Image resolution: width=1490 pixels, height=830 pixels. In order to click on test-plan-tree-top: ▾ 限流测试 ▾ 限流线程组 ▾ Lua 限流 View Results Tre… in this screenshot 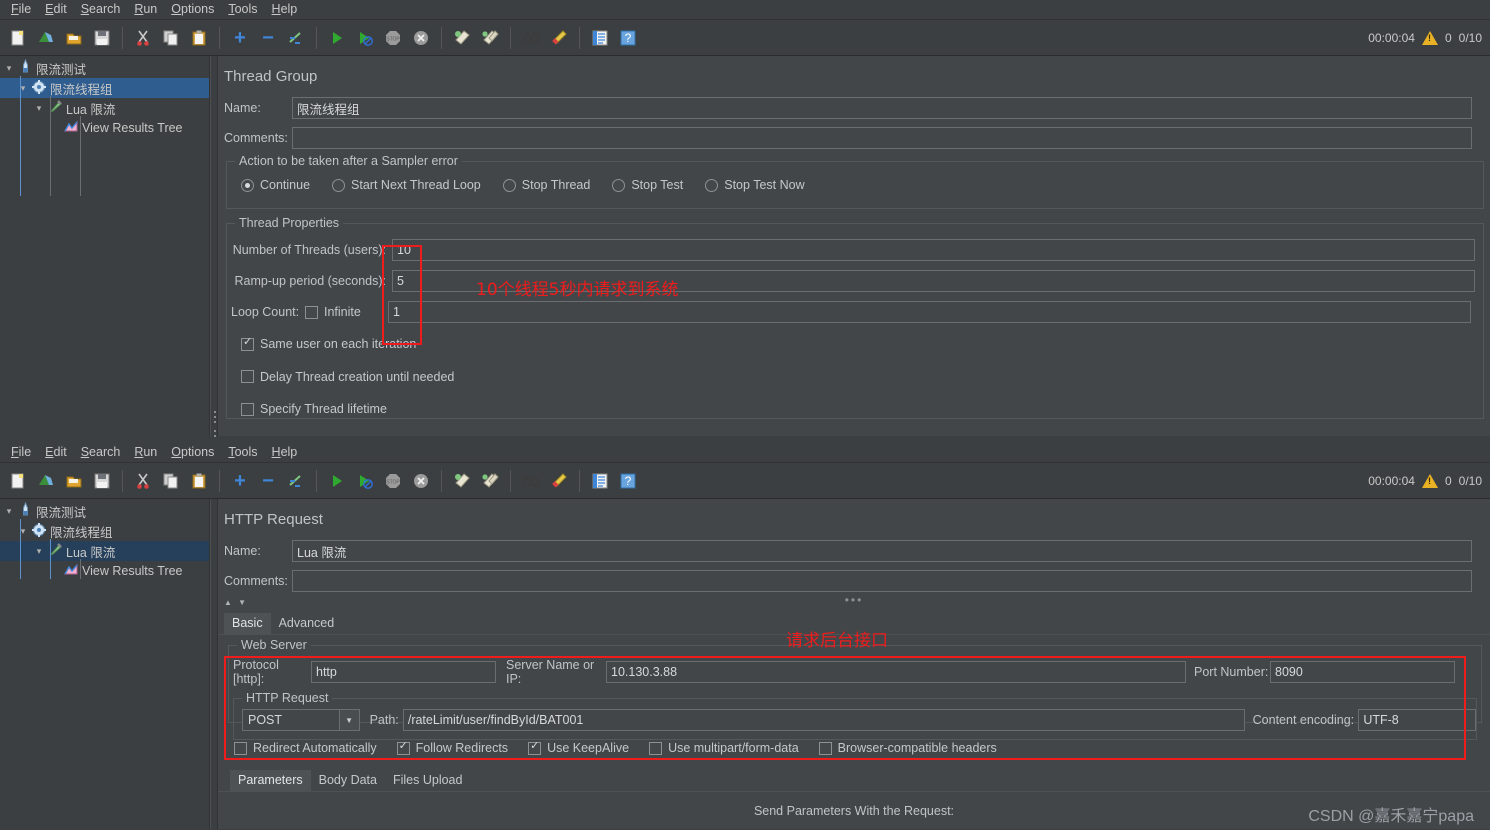, I will do `click(105, 247)`.